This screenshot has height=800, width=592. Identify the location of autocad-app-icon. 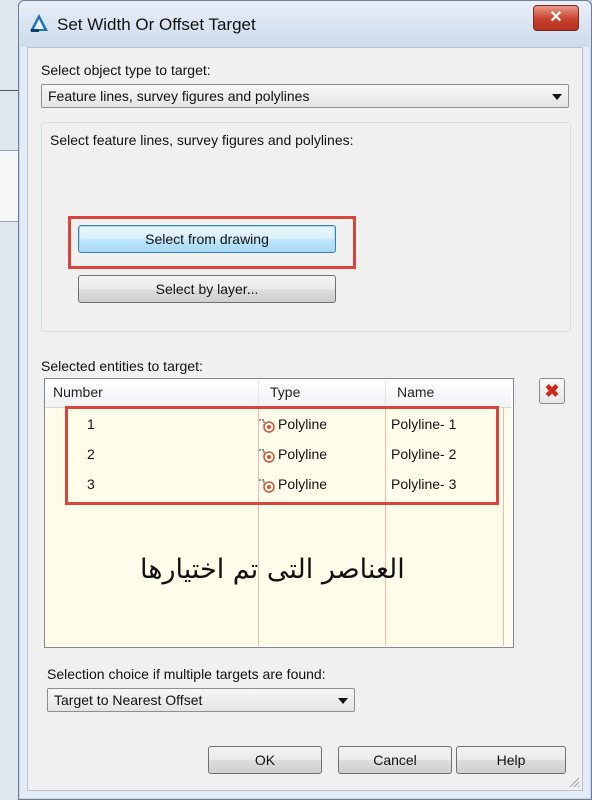
(39, 23).